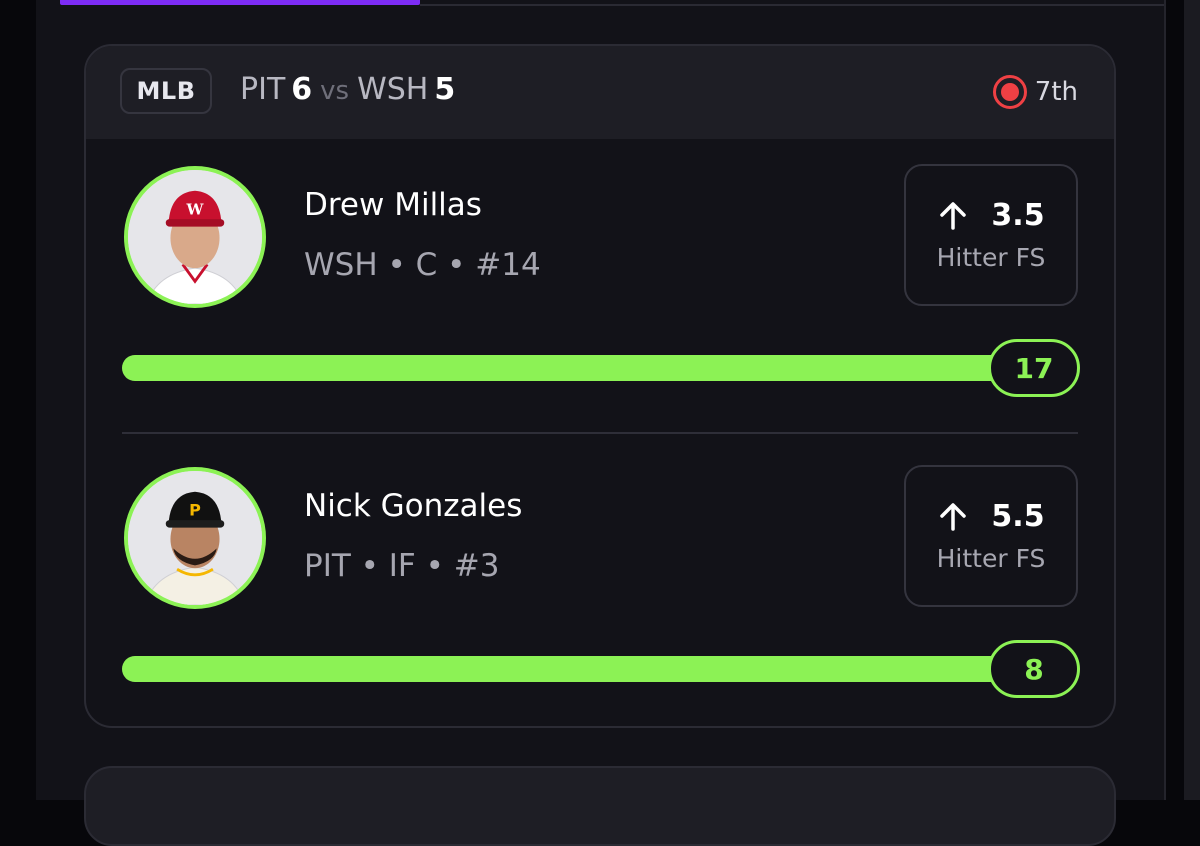  What do you see at coordinates (1165, 400) in the screenshot?
I see `column-divider` at bounding box center [1165, 400].